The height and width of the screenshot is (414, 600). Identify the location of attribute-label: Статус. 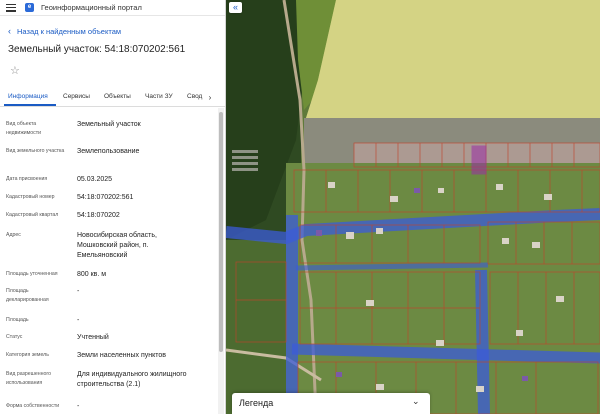
(14, 337).